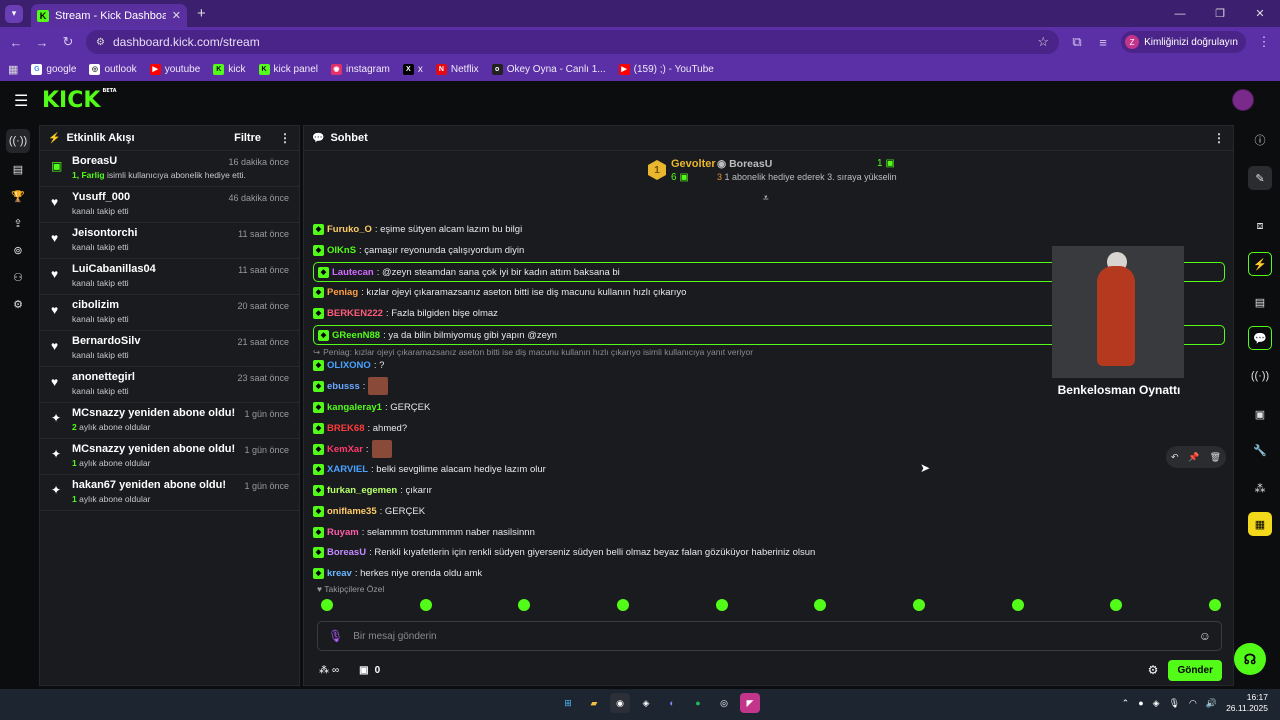 This screenshot has width=1280, height=720. Describe the element at coordinates (1140, 703) in the screenshot. I see `tray-app-icon: ●` at that location.